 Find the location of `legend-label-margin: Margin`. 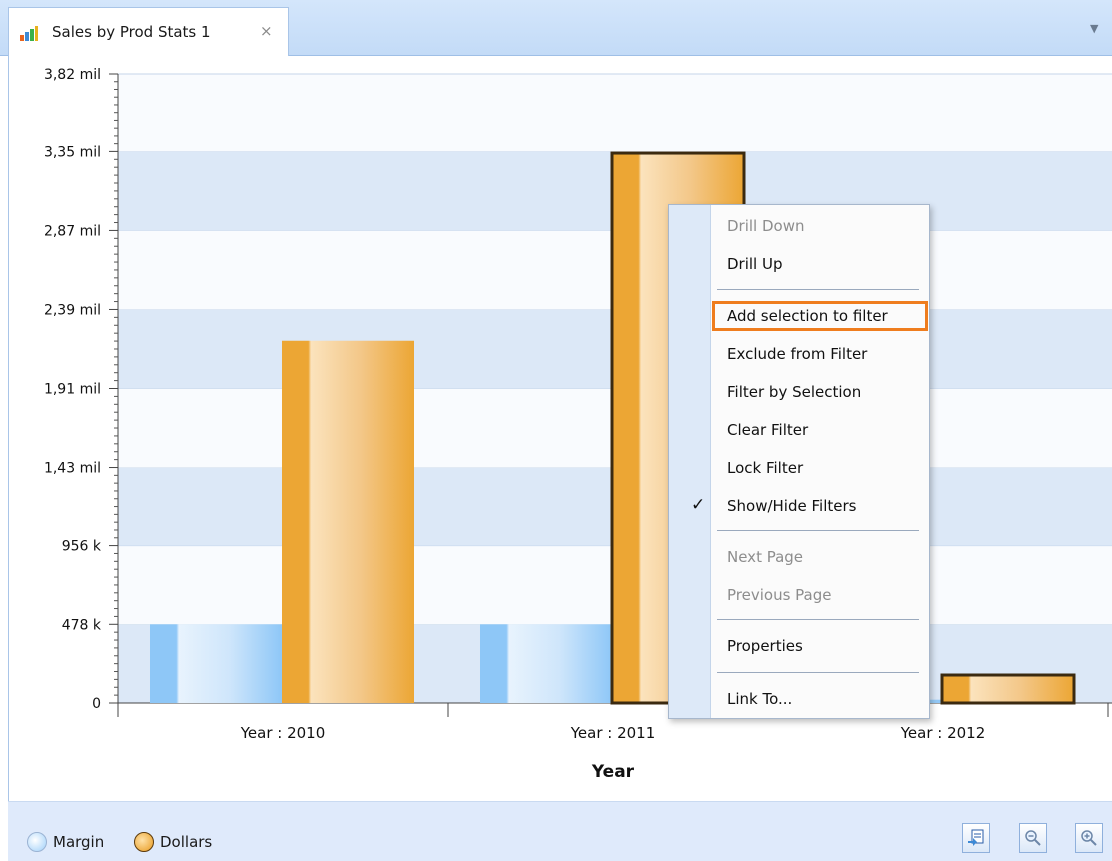

legend-label-margin: Margin is located at coordinates (79, 842).